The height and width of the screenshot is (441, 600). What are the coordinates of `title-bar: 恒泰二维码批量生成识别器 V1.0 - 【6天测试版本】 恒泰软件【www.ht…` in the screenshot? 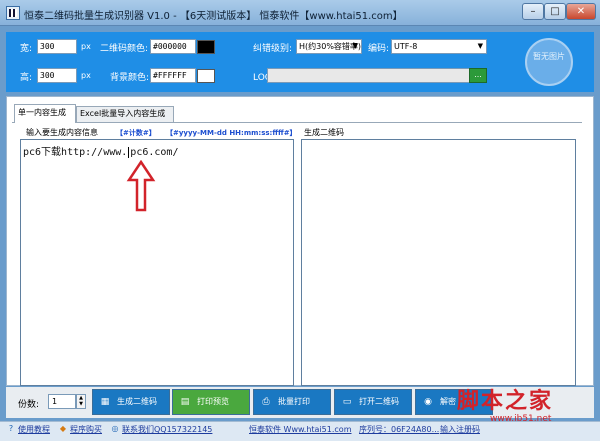 It's located at (300, 13).